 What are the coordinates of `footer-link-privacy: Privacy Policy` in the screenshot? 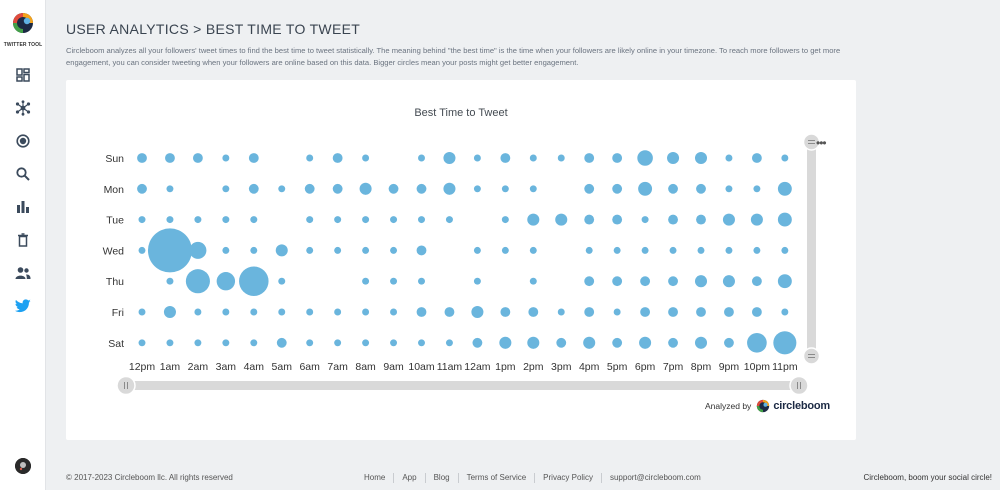 It's located at (568, 478).